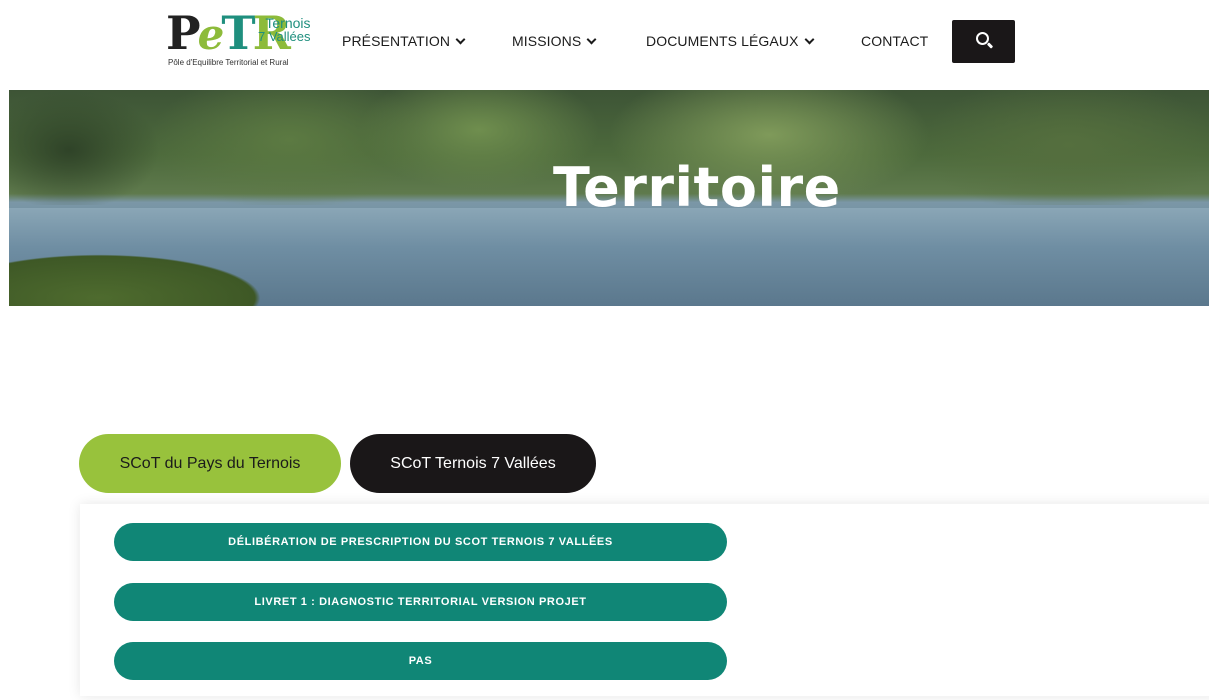 Image resolution: width=1209 pixels, height=700 pixels. I want to click on nav-item-label: MISSIONS, so click(547, 41).